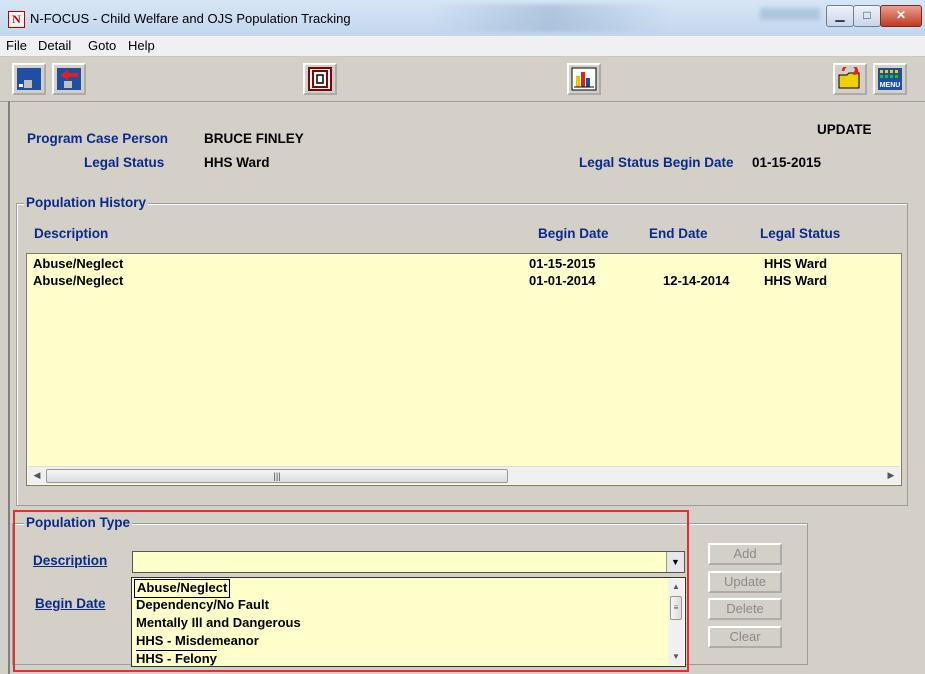  What do you see at coordinates (124, 162) in the screenshot?
I see `legal-status-label: Legal Status` at bounding box center [124, 162].